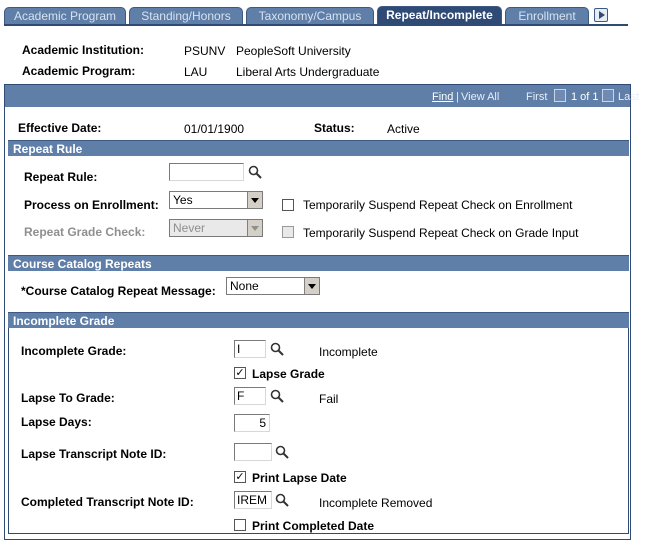  Describe the element at coordinates (250, 396) in the screenshot. I see `lapse-to-grade-input: F` at that location.